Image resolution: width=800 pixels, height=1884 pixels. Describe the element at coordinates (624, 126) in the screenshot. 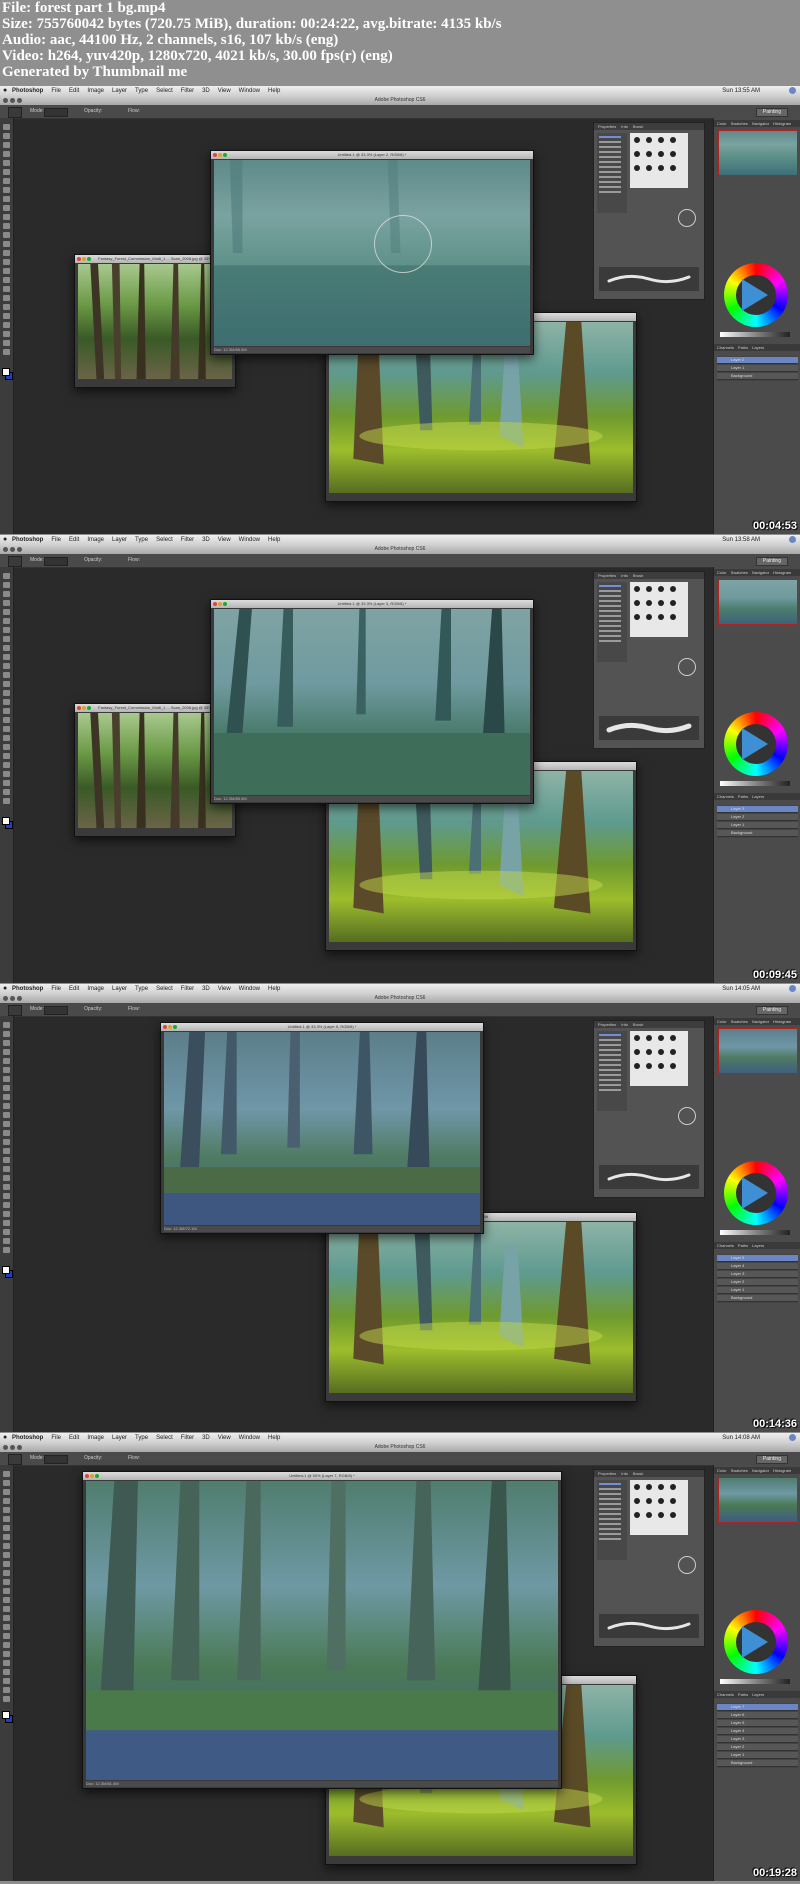

I see `tab-info: Info` at that location.